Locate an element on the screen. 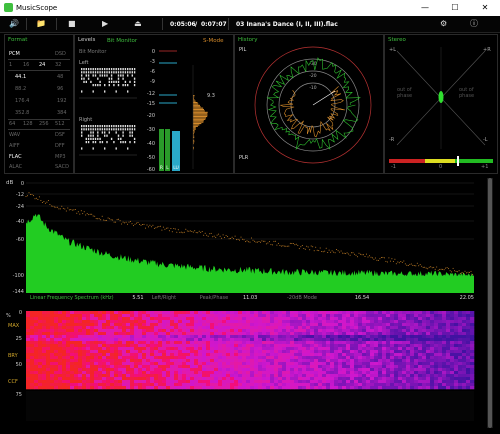  info-icon: ⓘ is located at coordinates (474, 24).